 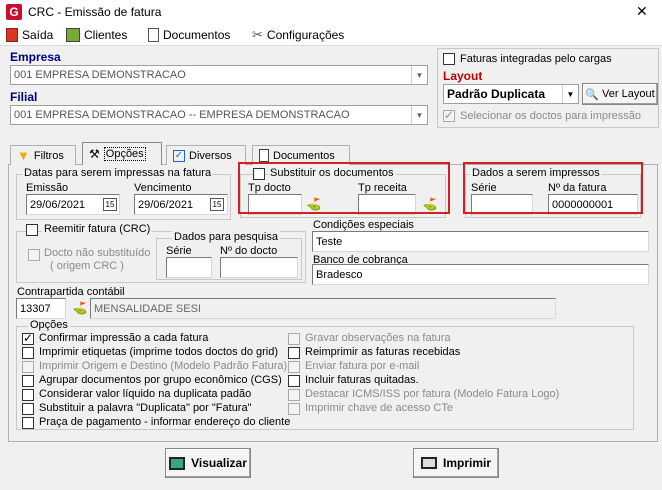 I want to click on exit-door-icon, so click(x=12, y=35).